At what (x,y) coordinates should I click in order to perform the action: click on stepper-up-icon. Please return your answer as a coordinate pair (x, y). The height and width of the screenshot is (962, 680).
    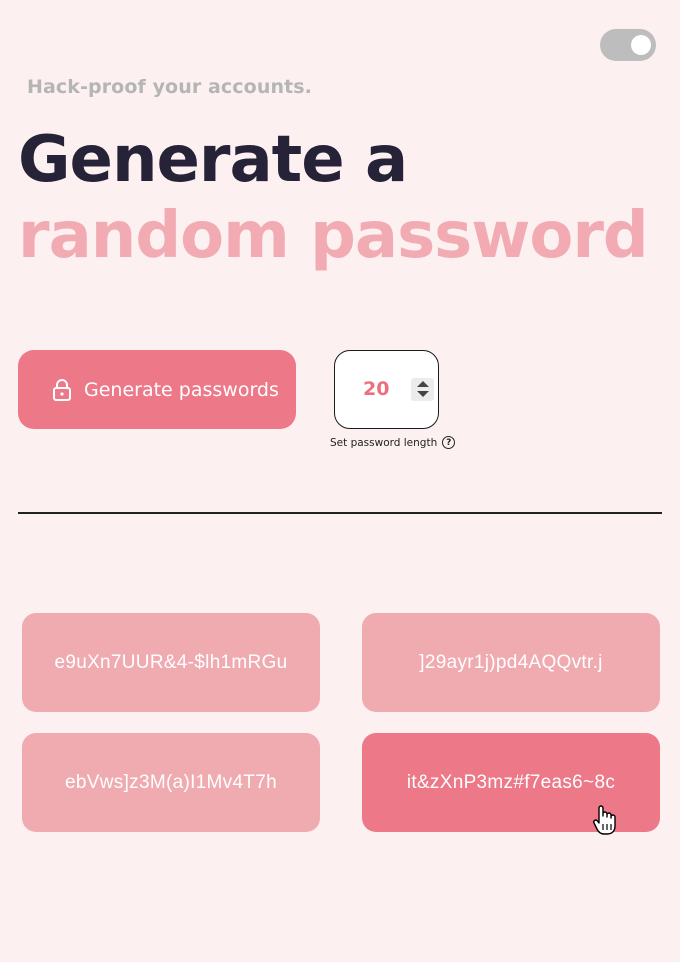
    Looking at the image, I should click on (423, 384).